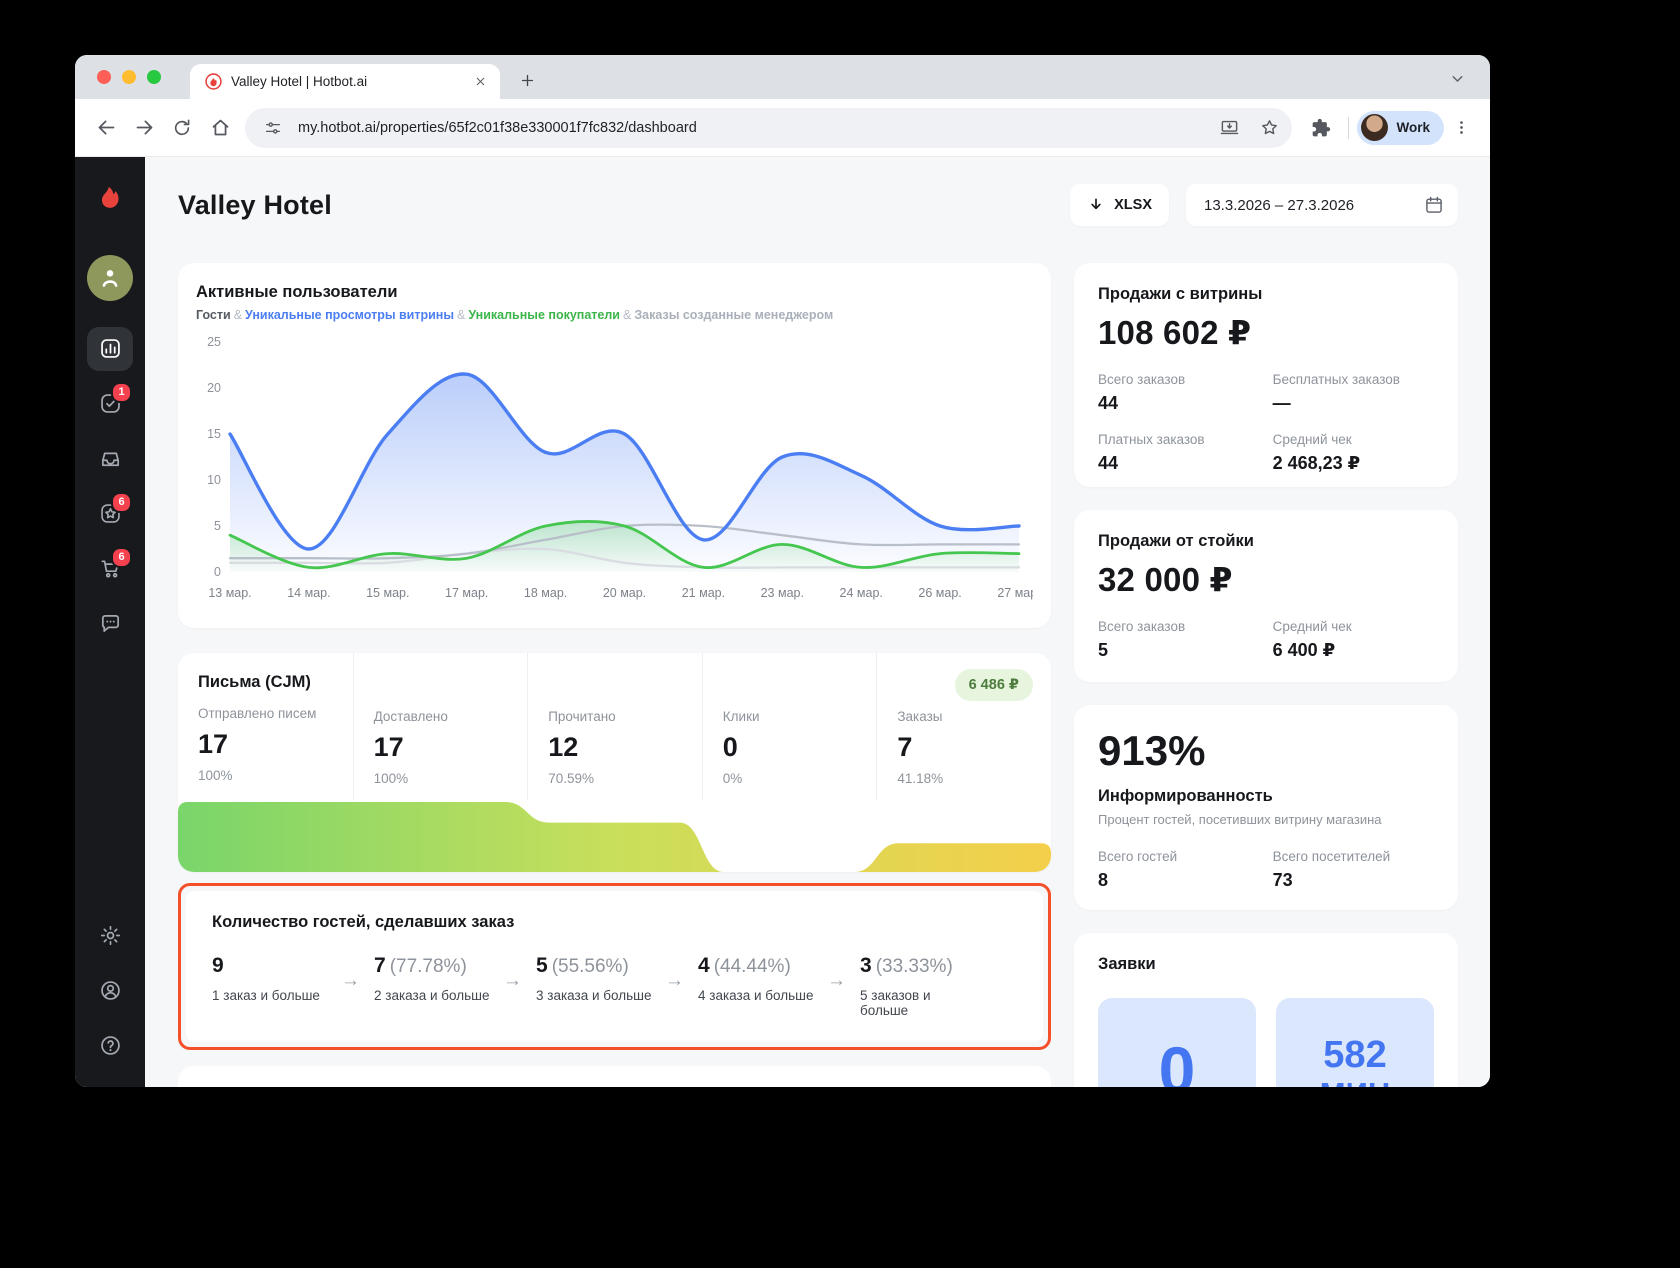 This screenshot has width=1680, height=1268. What do you see at coordinates (110, 459) in the screenshot?
I see `sidebar-item-inbox` at bounding box center [110, 459].